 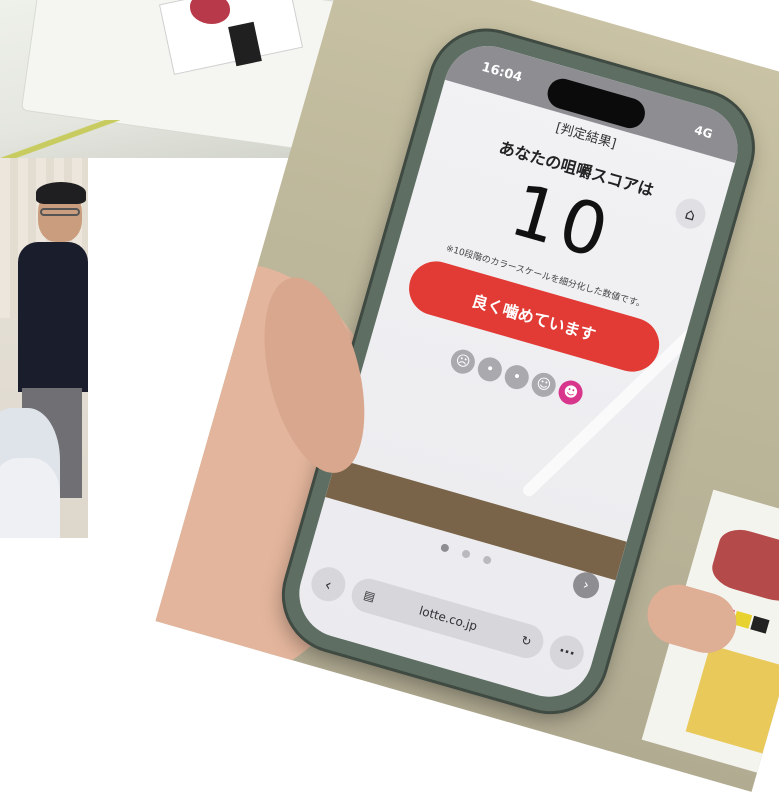 I want to click on presenter-hair, so click(x=61, y=193).